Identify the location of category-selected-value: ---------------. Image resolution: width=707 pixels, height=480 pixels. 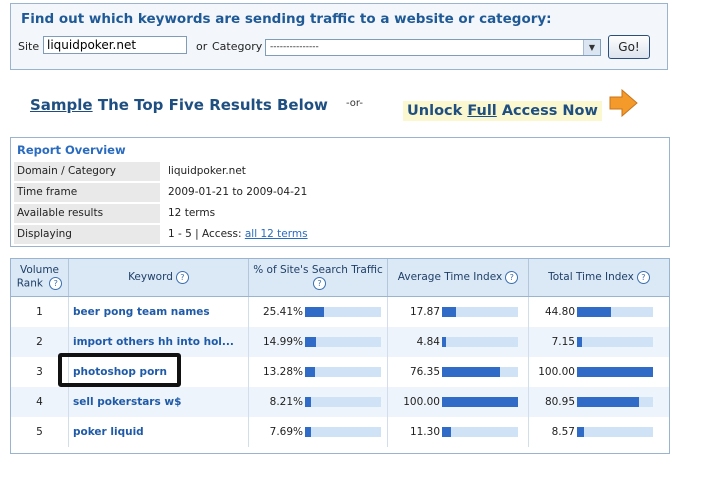
(294, 47).